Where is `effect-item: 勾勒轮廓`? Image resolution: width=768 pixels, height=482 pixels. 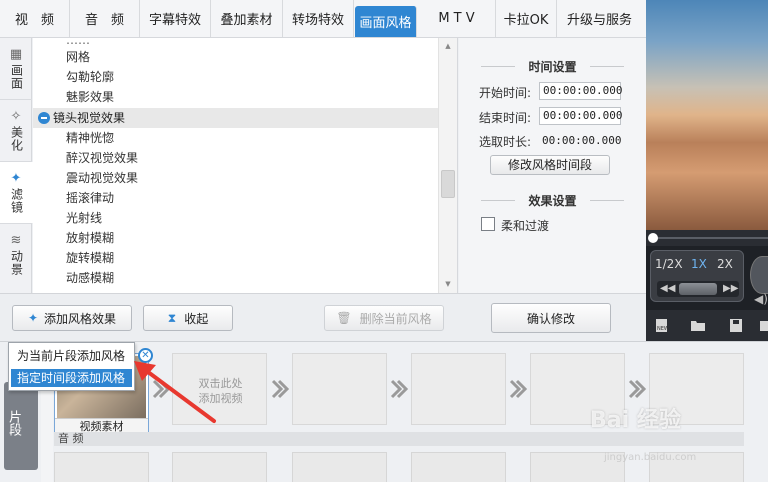 effect-item: 勾勒轮廓 is located at coordinates (90, 77).